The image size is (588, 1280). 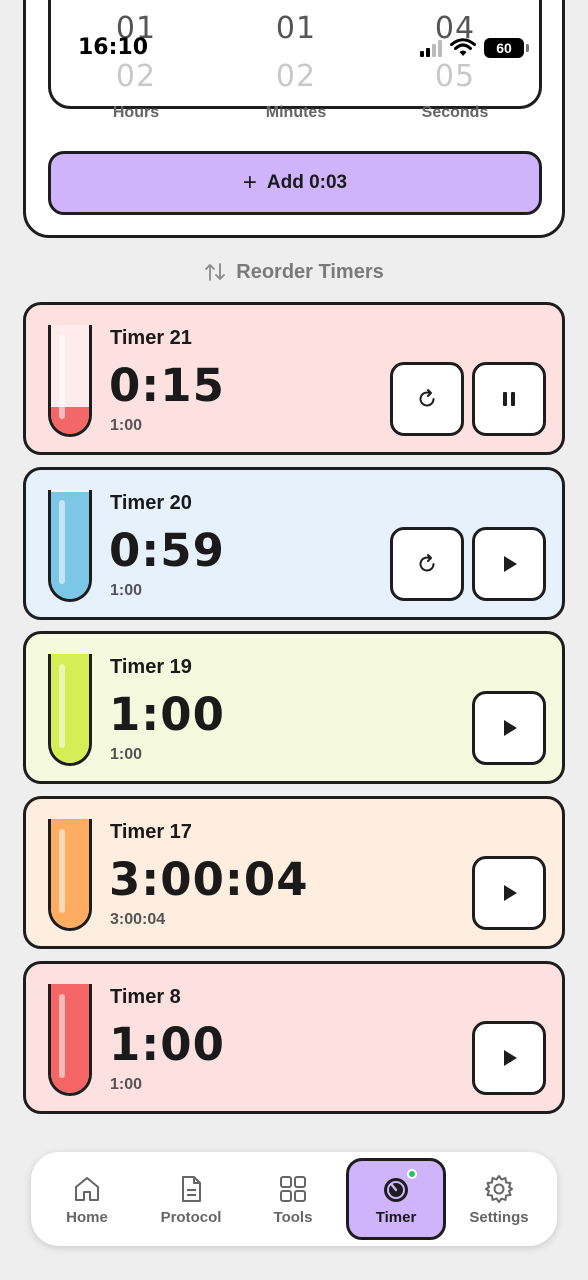 What do you see at coordinates (294, 1037) in the screenshot?
I see `timer-card: Timer 8 1:00 1:00` at bounding box center [294, 1037].